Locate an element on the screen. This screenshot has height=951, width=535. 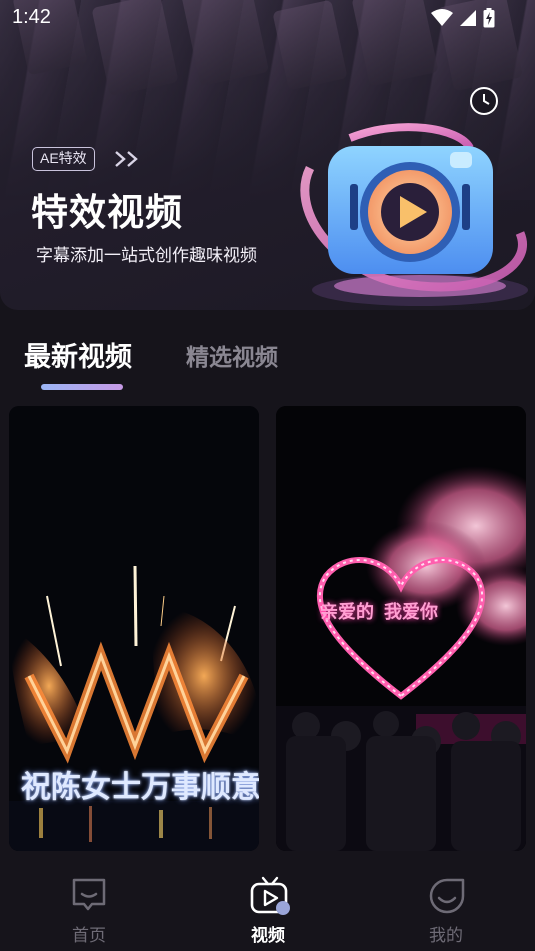
tab-featured-videos: 精选视频 is located at coordinates (232, 355).